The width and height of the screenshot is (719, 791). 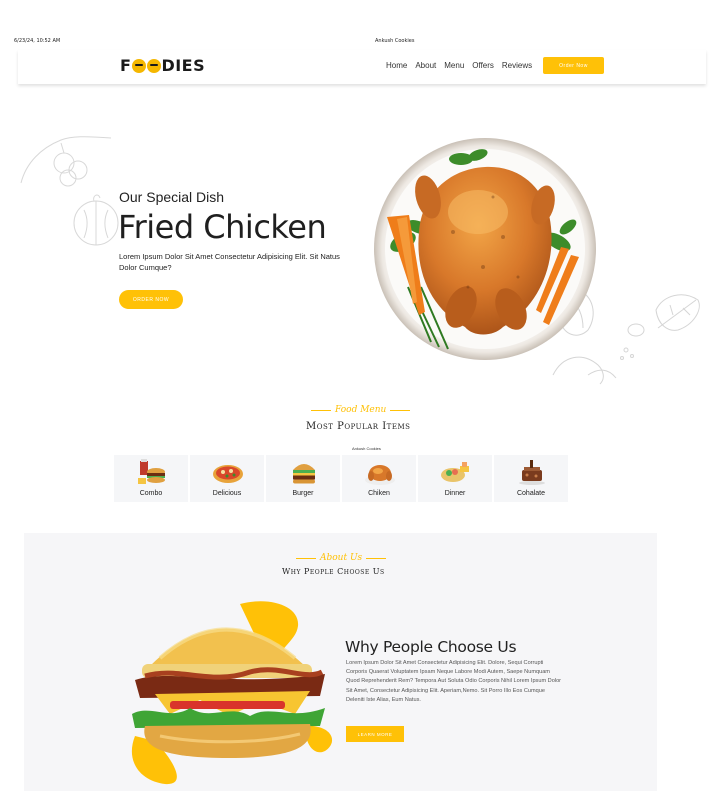 What do you see at coordinates (360, 410) in the screenshot?
I see `menu-section-tag: Food Menu` at bounding box center [360, 410].